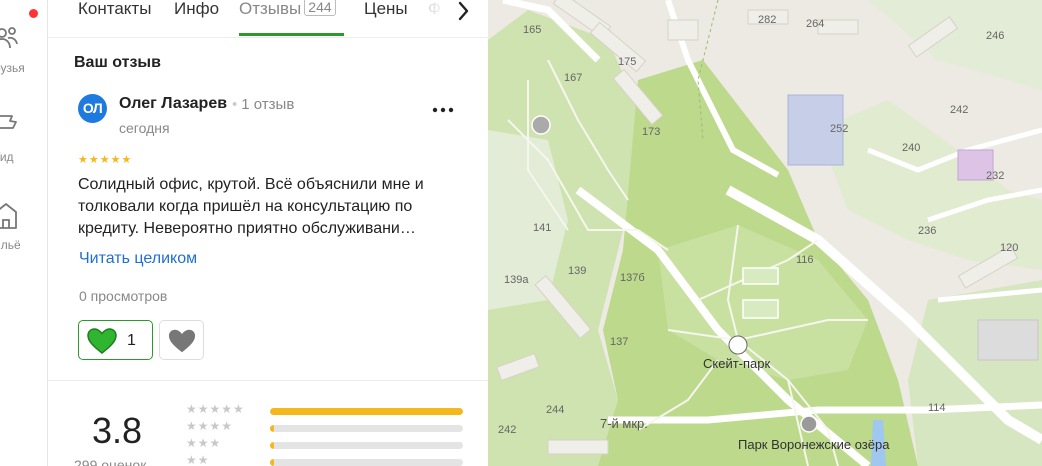  Describe the element at coordinates (542, 228) in the screenshot. I see `map-label: 141` at that location.